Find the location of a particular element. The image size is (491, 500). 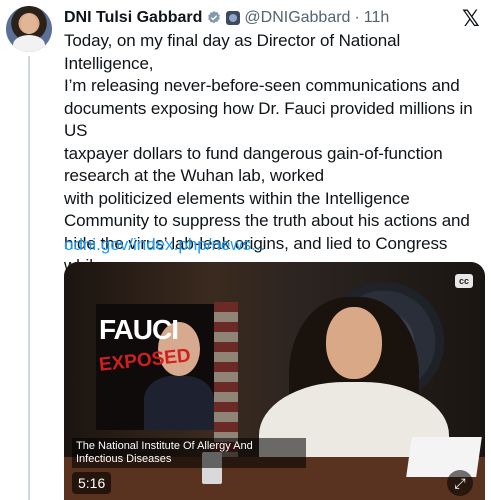

video-duration: 5:16 is located at coordinates (92, 483).